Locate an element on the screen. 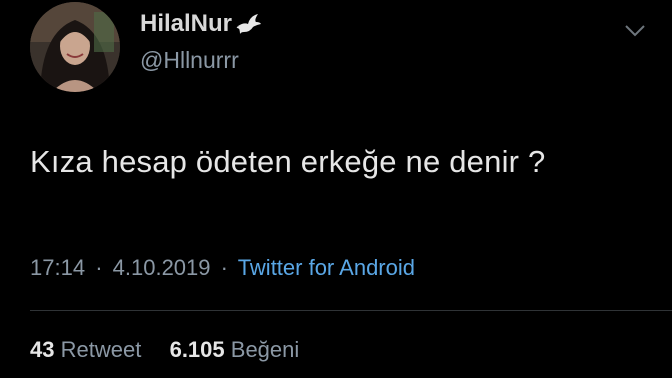 Image resolution: width=672 pixels, height=378 pixels. retweet-stat: 43 Retweet is located at coordinates (88, 349).